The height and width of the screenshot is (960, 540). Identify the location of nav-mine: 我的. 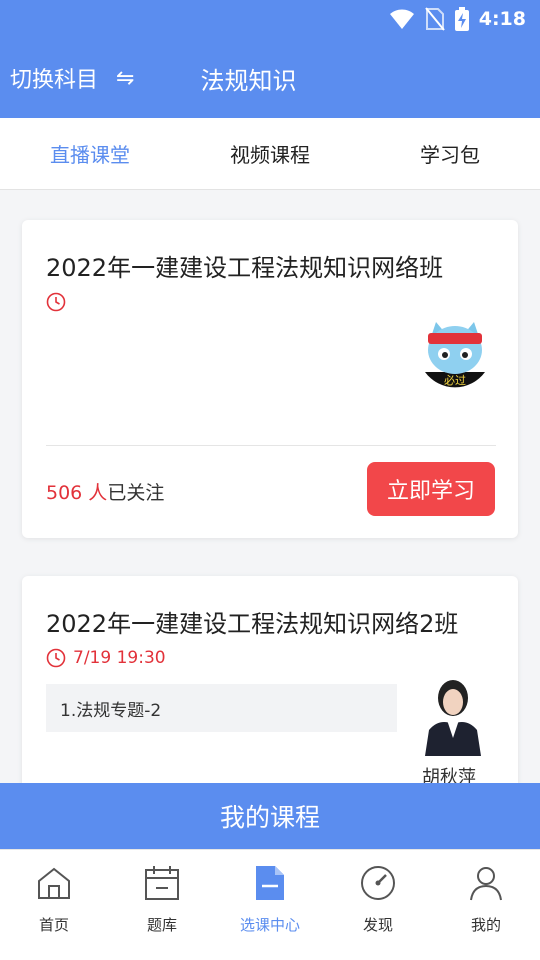
(486, 905).